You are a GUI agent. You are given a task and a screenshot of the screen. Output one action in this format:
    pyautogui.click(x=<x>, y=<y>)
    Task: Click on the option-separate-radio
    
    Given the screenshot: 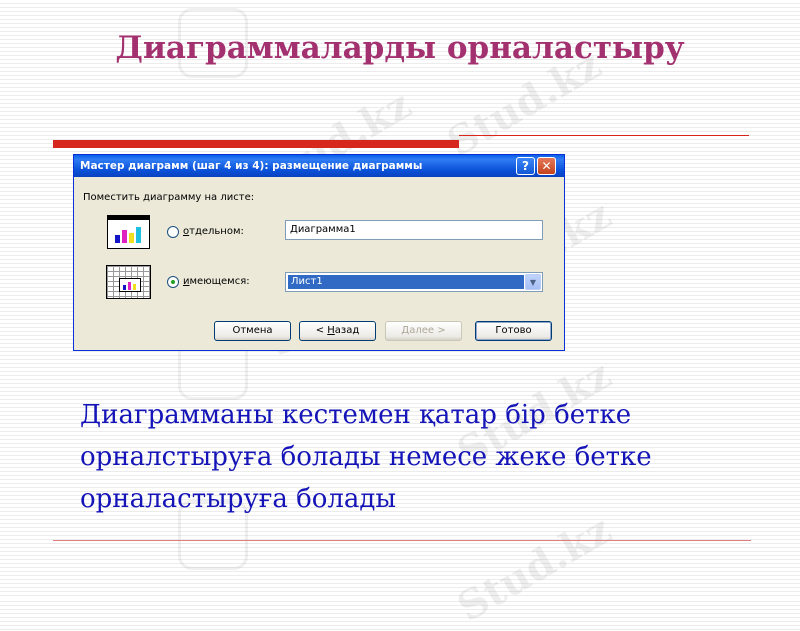 What is the action you would take?
    pyautogui.click(x=173, y=232)
    